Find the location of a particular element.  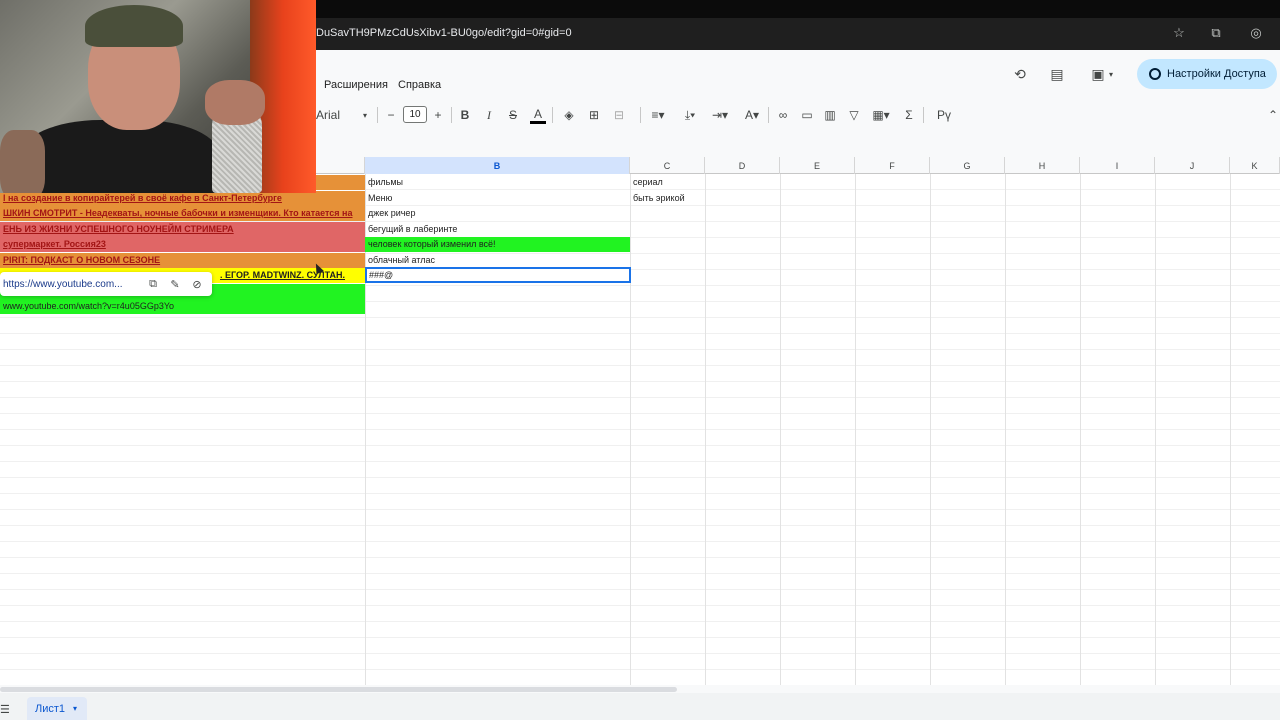

vertical-align-icon: ⤓▾ is located at coordinates (690, 115).